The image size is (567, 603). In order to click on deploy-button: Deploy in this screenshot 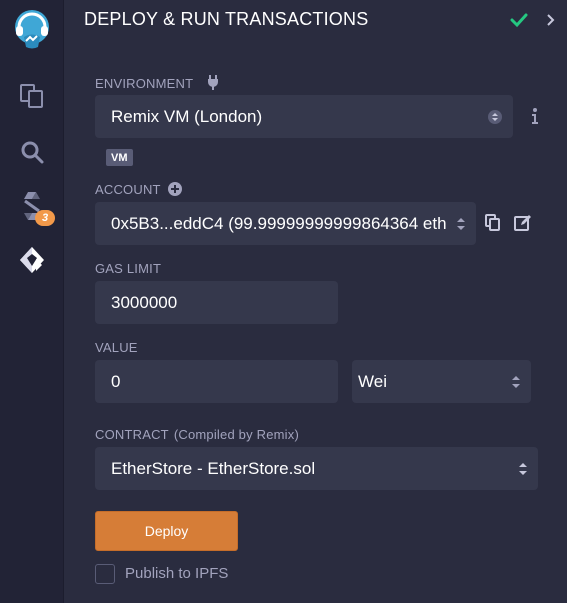, I will do `click(166, 531)`.